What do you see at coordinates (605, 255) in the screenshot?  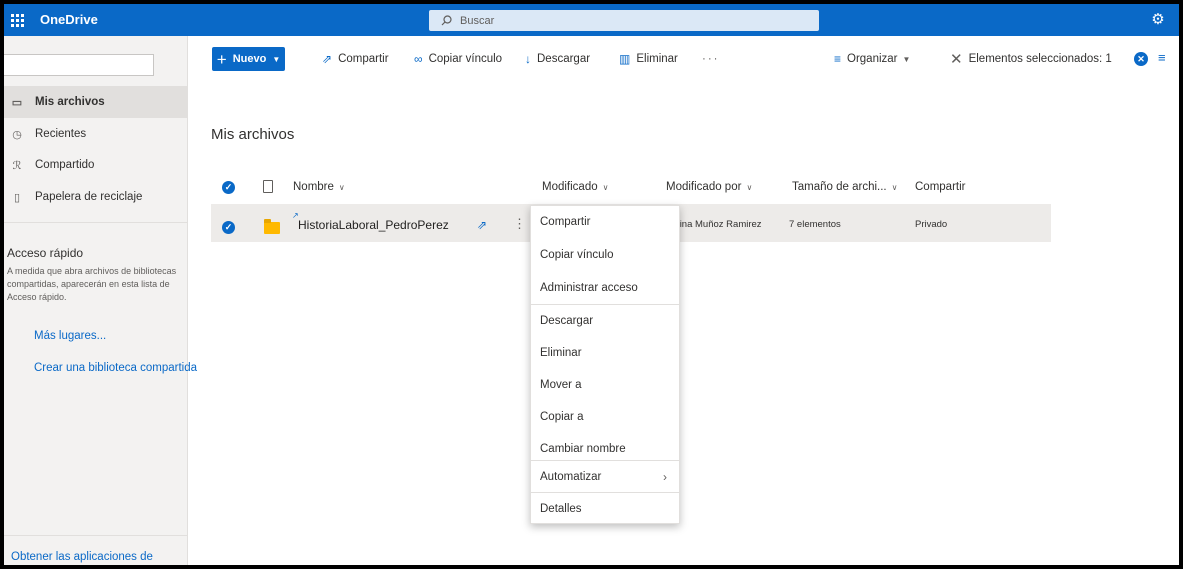 I see `menu-item-copy-link: Copiar vínculo` at bounding box center [605, 255].